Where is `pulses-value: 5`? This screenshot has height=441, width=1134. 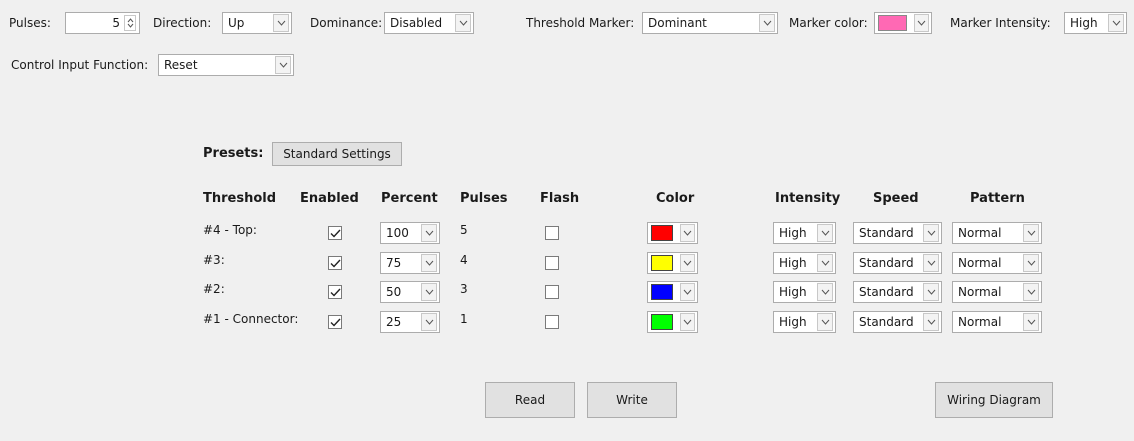
pulses-value: 5 is located at coordinates (116, 23).